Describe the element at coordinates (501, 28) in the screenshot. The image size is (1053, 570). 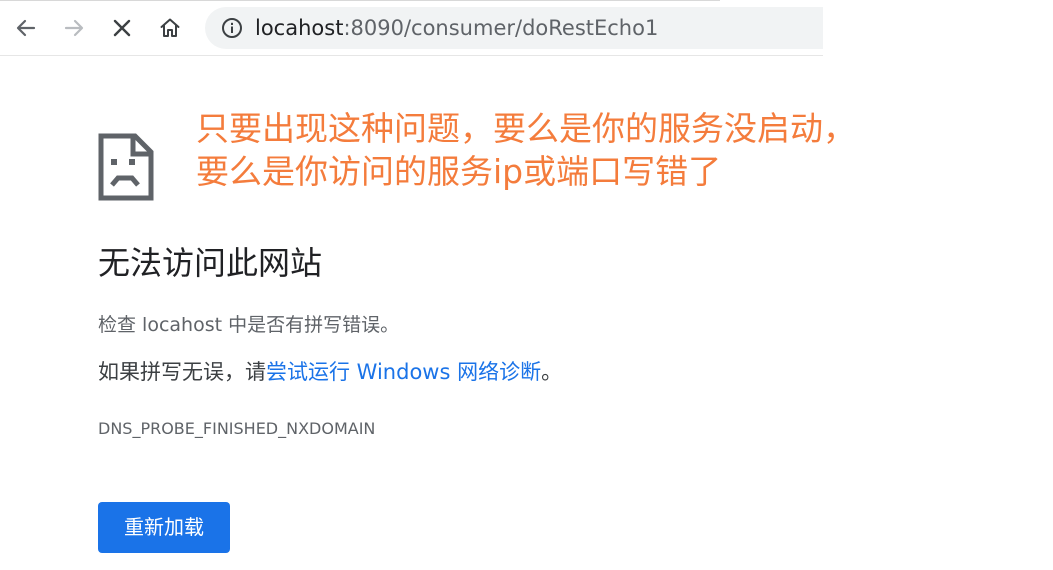
I see `url-path: :8090/consumer/doRestEcho1` at that location.